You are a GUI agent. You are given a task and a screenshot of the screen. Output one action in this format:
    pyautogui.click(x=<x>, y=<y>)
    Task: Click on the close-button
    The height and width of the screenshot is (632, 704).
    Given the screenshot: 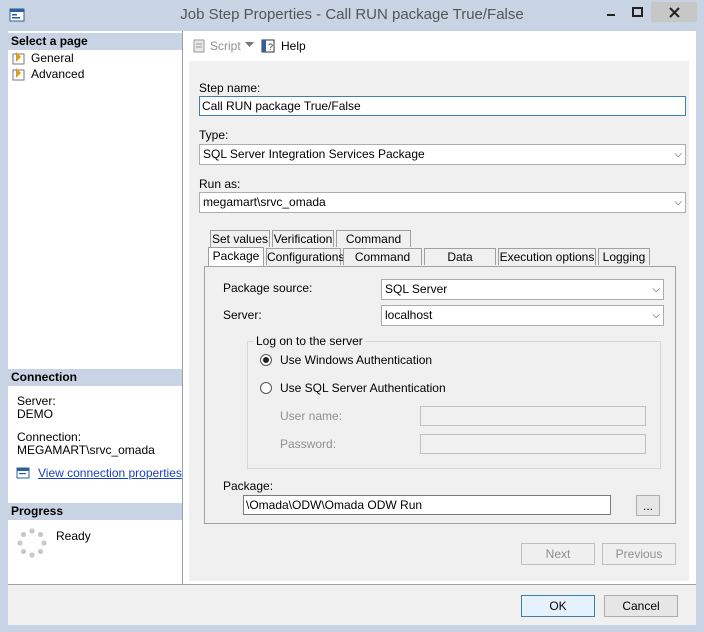 What is the action you would take?
    pyautogui.click(x=674, y=12)
    